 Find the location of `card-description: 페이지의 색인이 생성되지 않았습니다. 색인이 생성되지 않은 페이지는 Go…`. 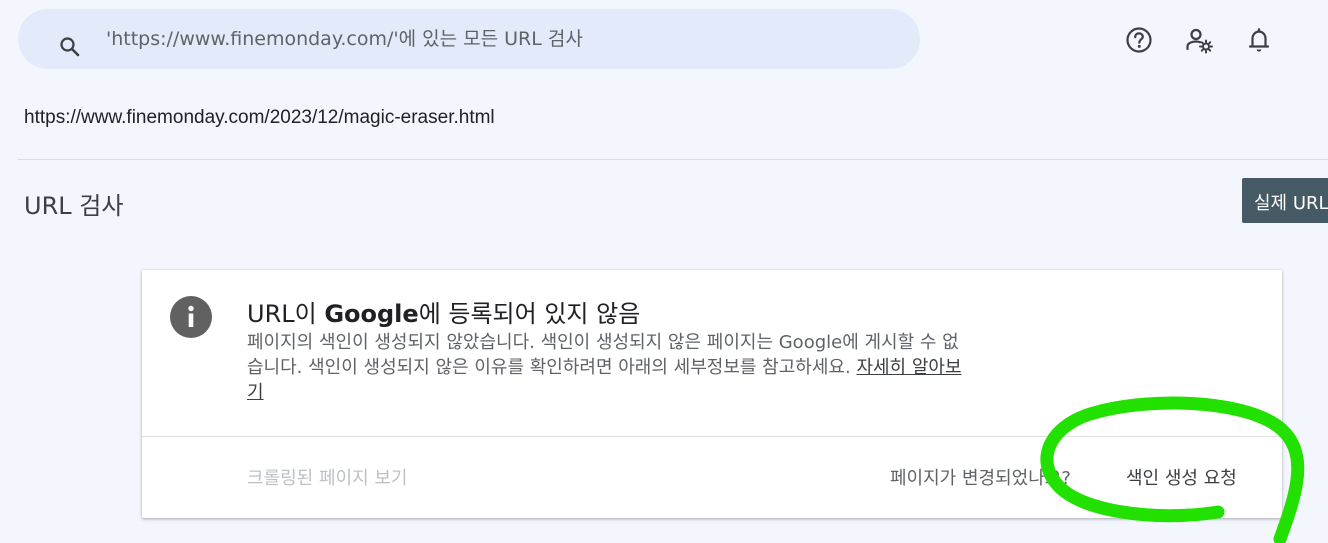

card-description: 페이지의 색인이 생성되지 않았습니다. 색인이 생성되지 않은 페이지는 Go… is located at coordinates (607, 367).